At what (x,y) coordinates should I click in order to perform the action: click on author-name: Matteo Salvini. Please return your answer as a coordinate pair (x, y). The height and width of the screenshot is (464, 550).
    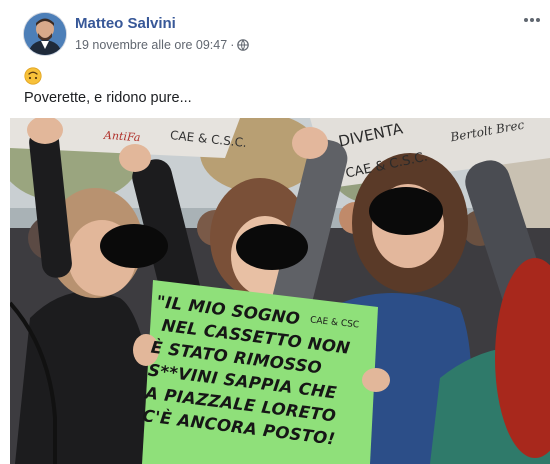
    Looking at the image, I should click on (125, 23).